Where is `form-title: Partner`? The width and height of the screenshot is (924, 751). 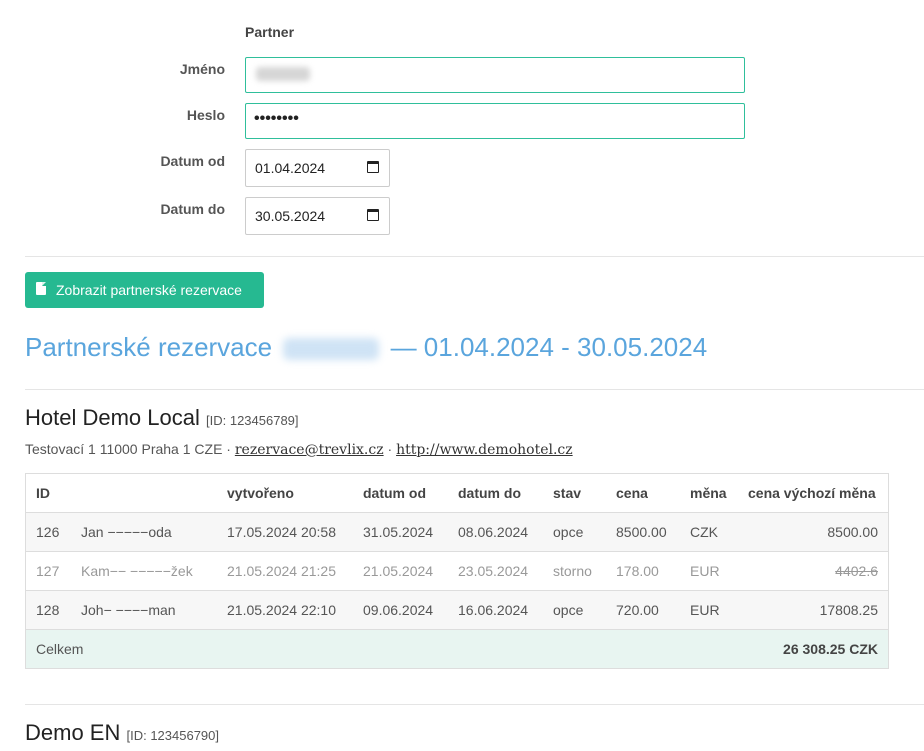 form-title: Partner is located at coordinates (270, 32).